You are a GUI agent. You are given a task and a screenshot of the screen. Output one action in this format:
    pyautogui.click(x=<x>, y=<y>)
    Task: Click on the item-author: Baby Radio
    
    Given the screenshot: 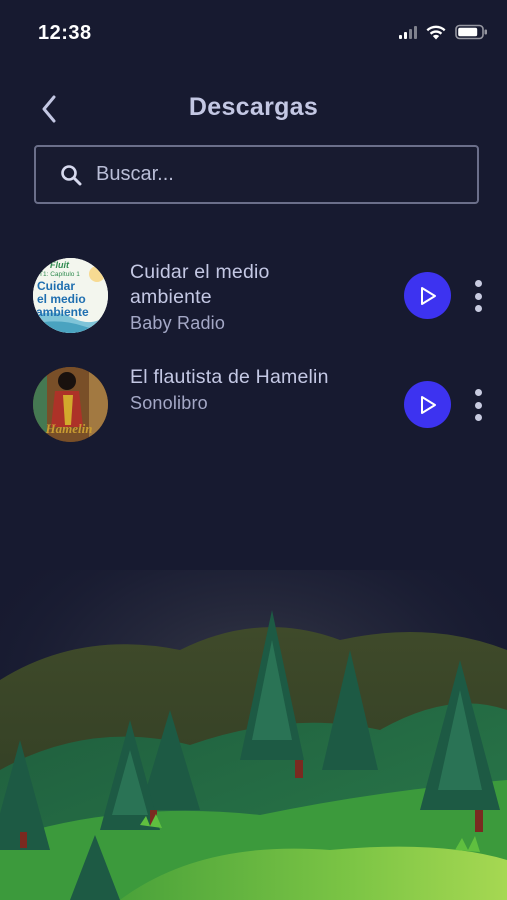 What is the action you would take?
    pyautogui.click(x=178, y=323)
    